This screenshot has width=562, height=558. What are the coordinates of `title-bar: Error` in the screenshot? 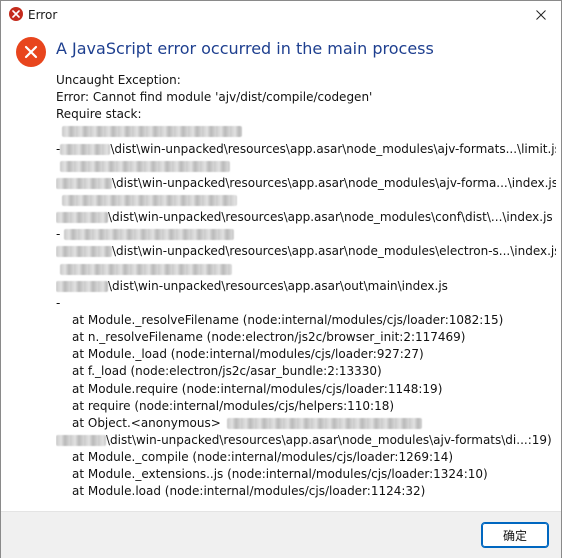 It's located at (281, 15).